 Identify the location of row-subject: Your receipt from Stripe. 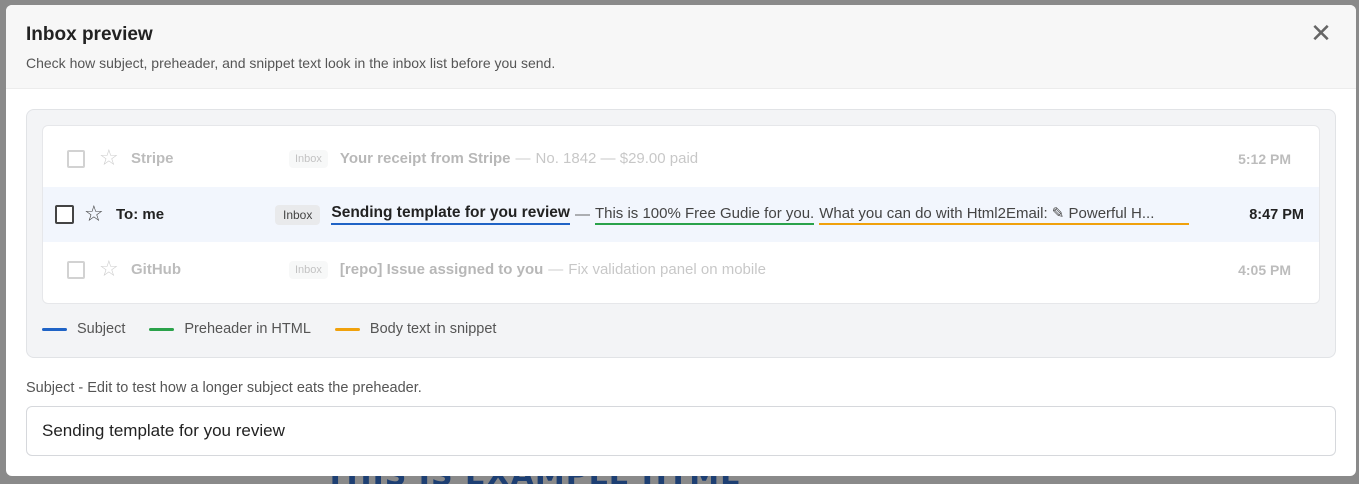
(425, 158).